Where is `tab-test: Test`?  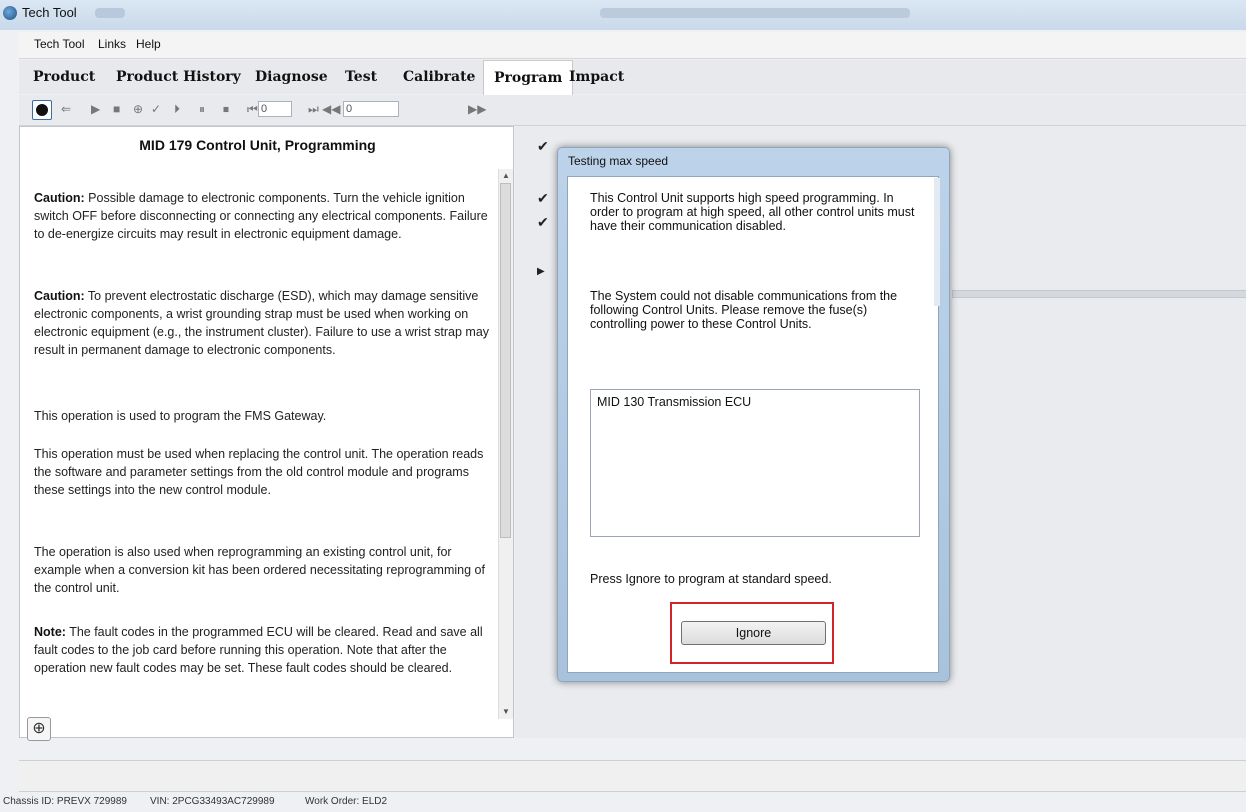
tab-test: Test is located at coordinates (361, 77).